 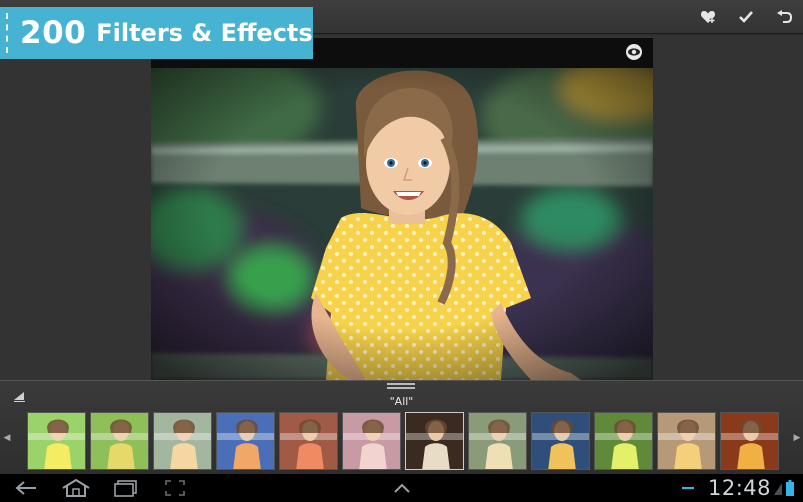 I want to click on add-favorite-button, so click(x=708, y=17).